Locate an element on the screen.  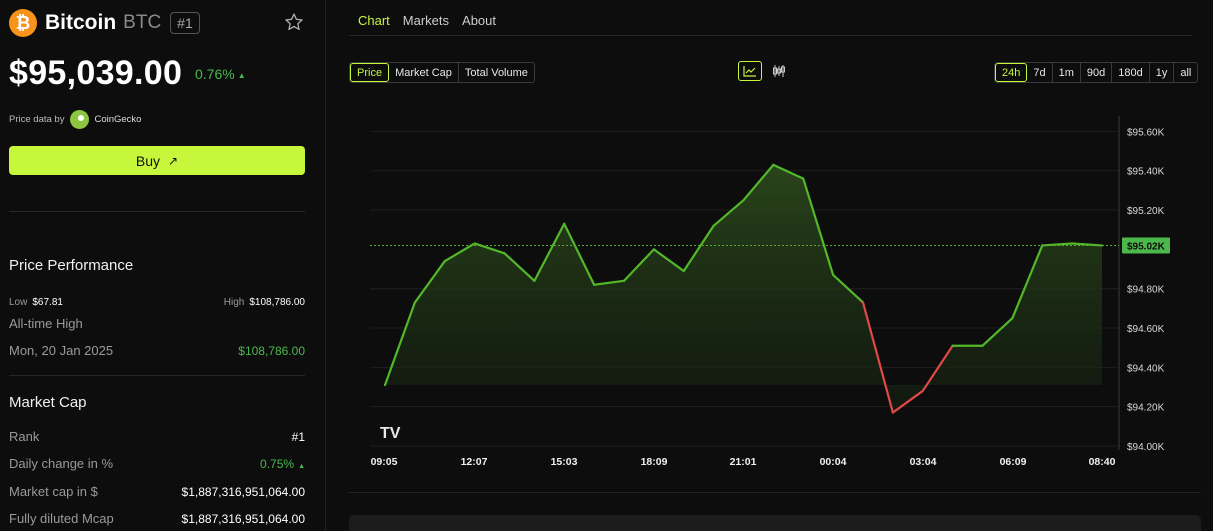
rank-row: Rank #1 is located at coordinates (157, 436).